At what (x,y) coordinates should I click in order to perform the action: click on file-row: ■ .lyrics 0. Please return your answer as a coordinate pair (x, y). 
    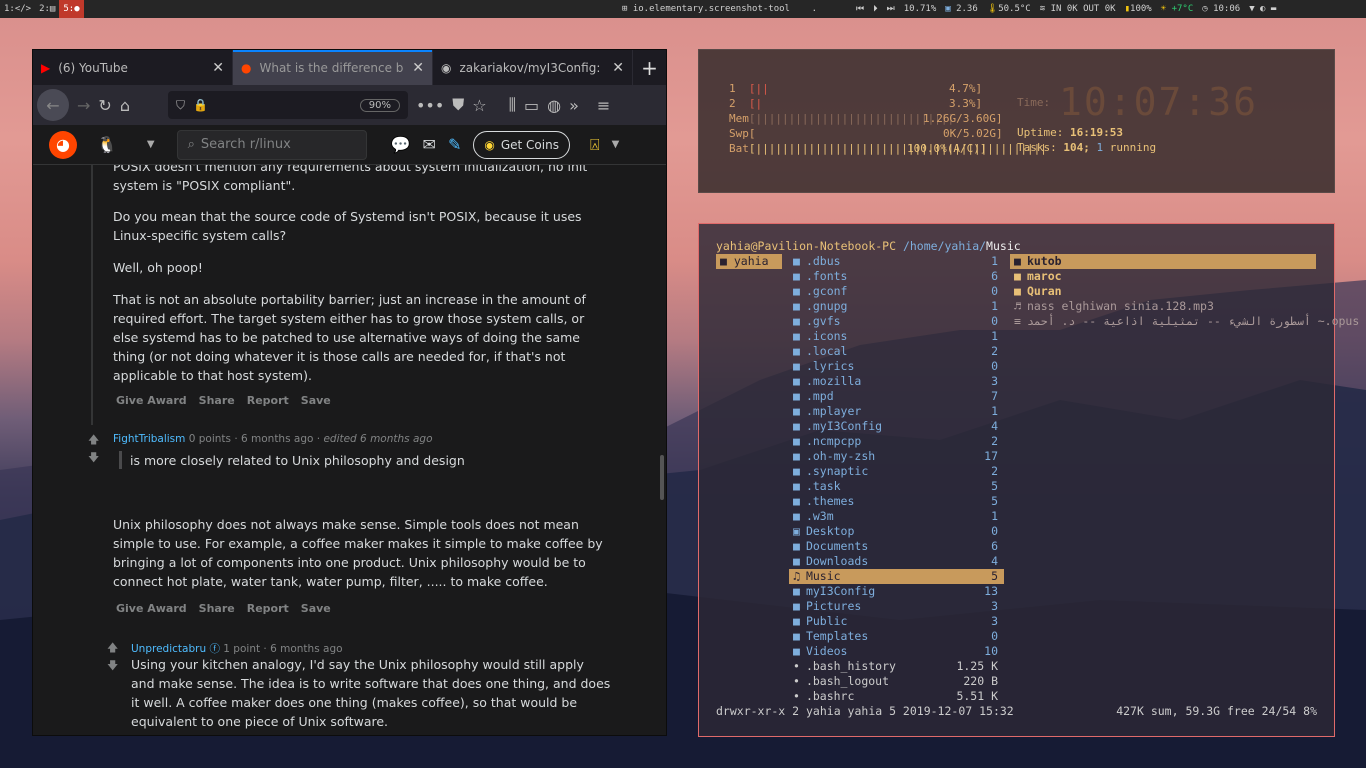
    Looking at the image, I should click on (896, 366).